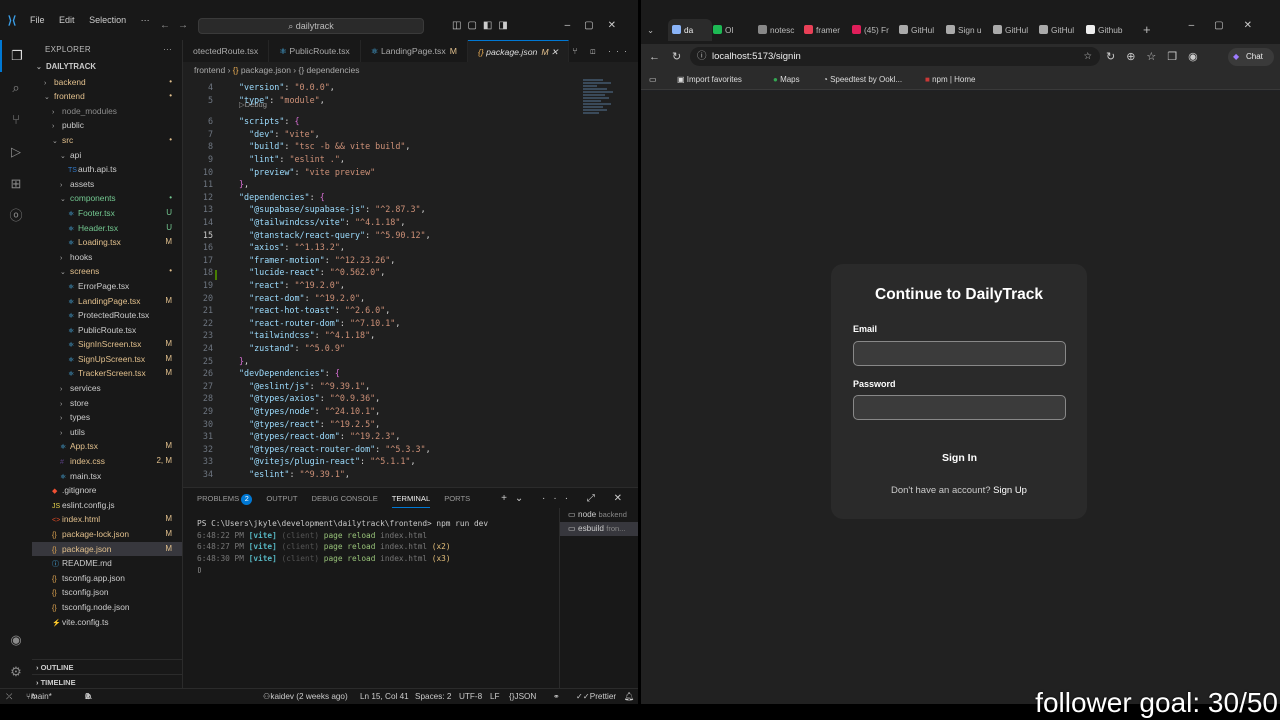 Image resolution: width=1280 pixels, height=720 pixels. What do you see at coordinates (411, 499) in the screenshot?
I see `tab-terminal: TERMINAL` at bounding box center [411, 499].